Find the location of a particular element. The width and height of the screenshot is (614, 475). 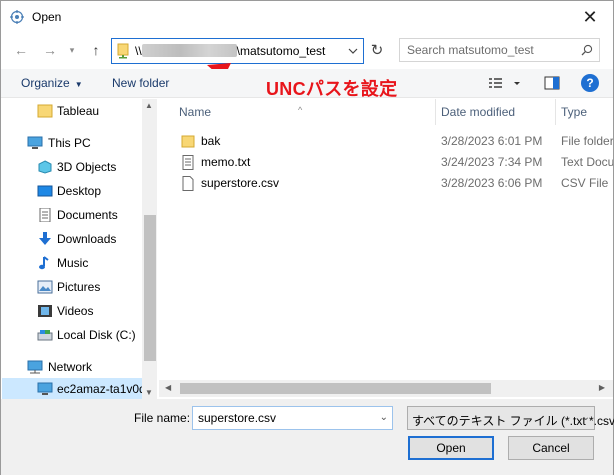

up-button: ↑ is located at coordinates (96, 50).